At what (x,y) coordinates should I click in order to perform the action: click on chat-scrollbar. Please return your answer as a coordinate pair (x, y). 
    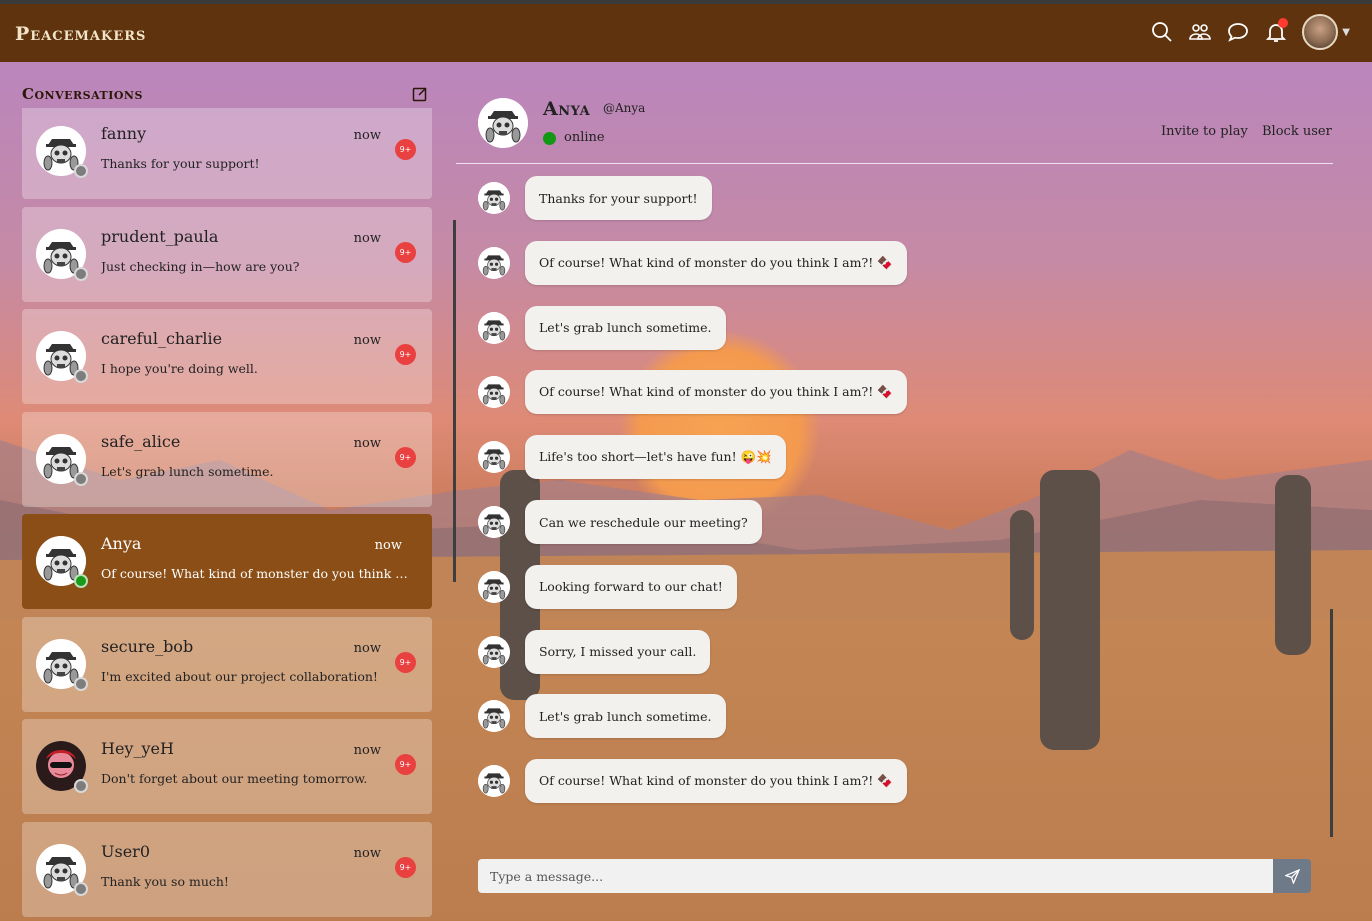
    Looking at the image, I should click on (1331, 723).